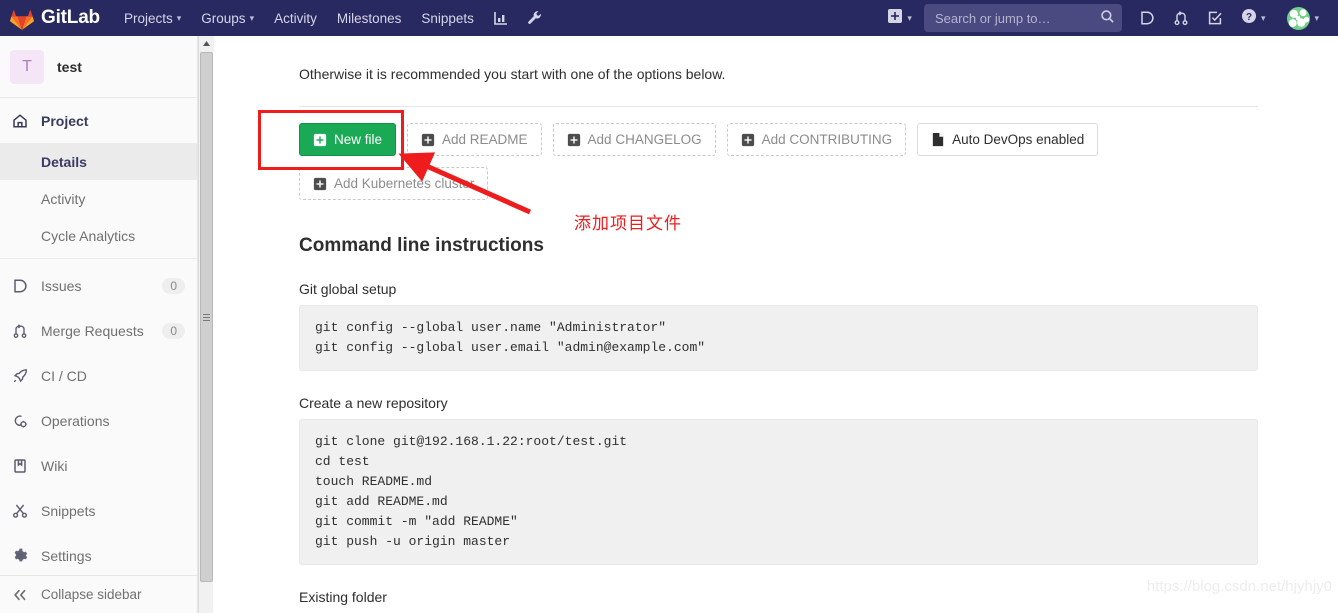  I want to click on sidebar-item-cycle-analytics: Cycle Analytics, so click(98, 235).